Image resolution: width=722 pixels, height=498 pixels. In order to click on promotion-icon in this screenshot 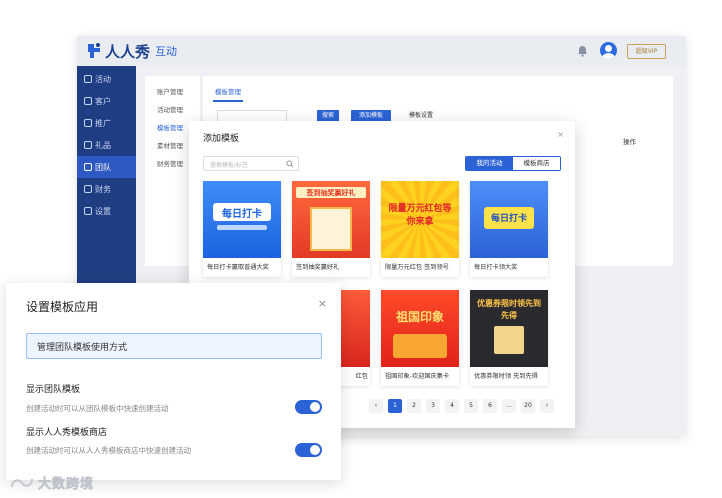, I will do `click(88, 123)`.